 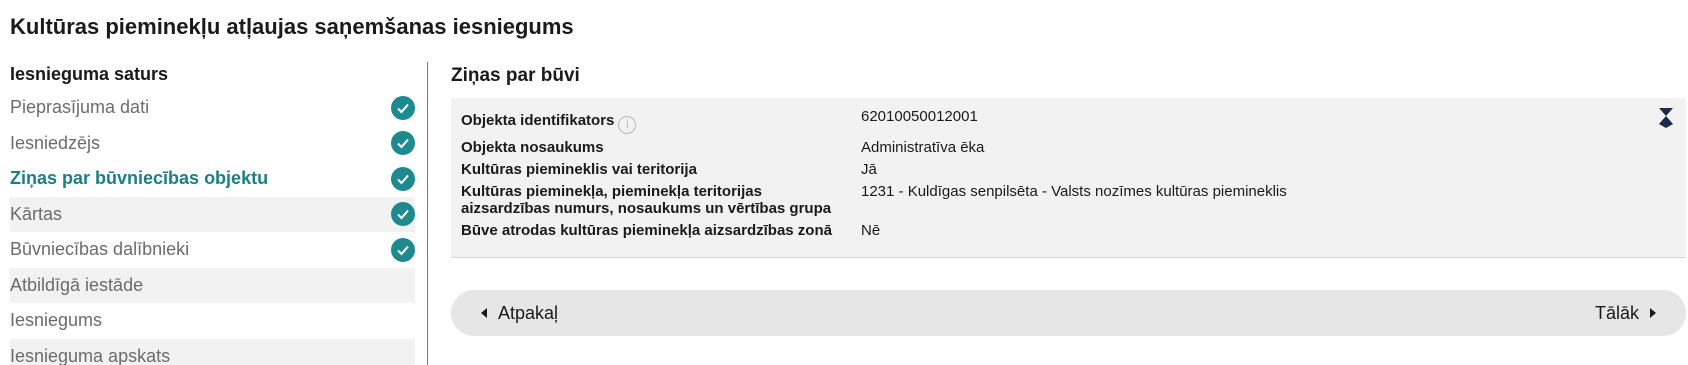 What do you see at coordinates (538, 120) in the screenshot?
I see `field-label: Objekta identifikators` at bounding box center [538, 120].